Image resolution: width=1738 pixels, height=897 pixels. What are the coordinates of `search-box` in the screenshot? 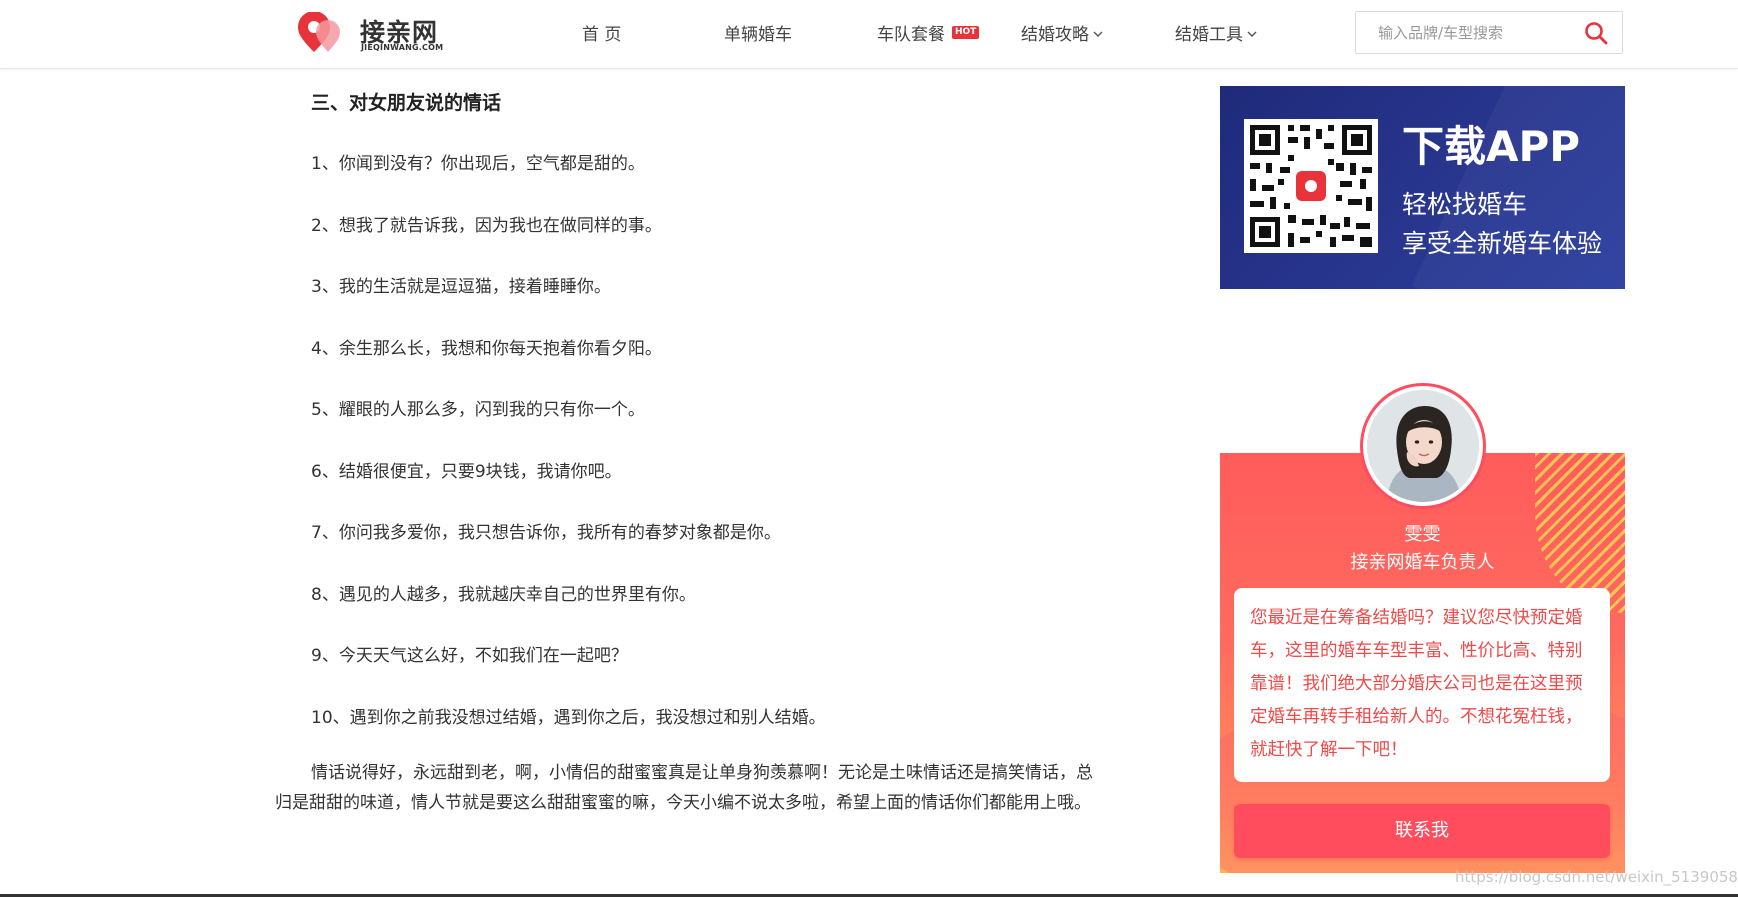 It's located at (1489, 32).